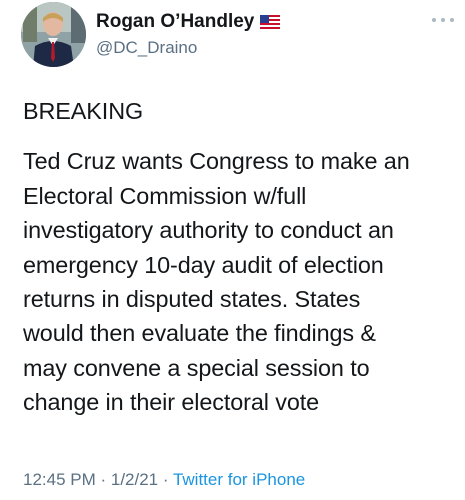 The image size is (465, 500). Describe the element at coordinates (59, 479) in the screenshot. I see `tweet-time: 12:45 PM` at that location.